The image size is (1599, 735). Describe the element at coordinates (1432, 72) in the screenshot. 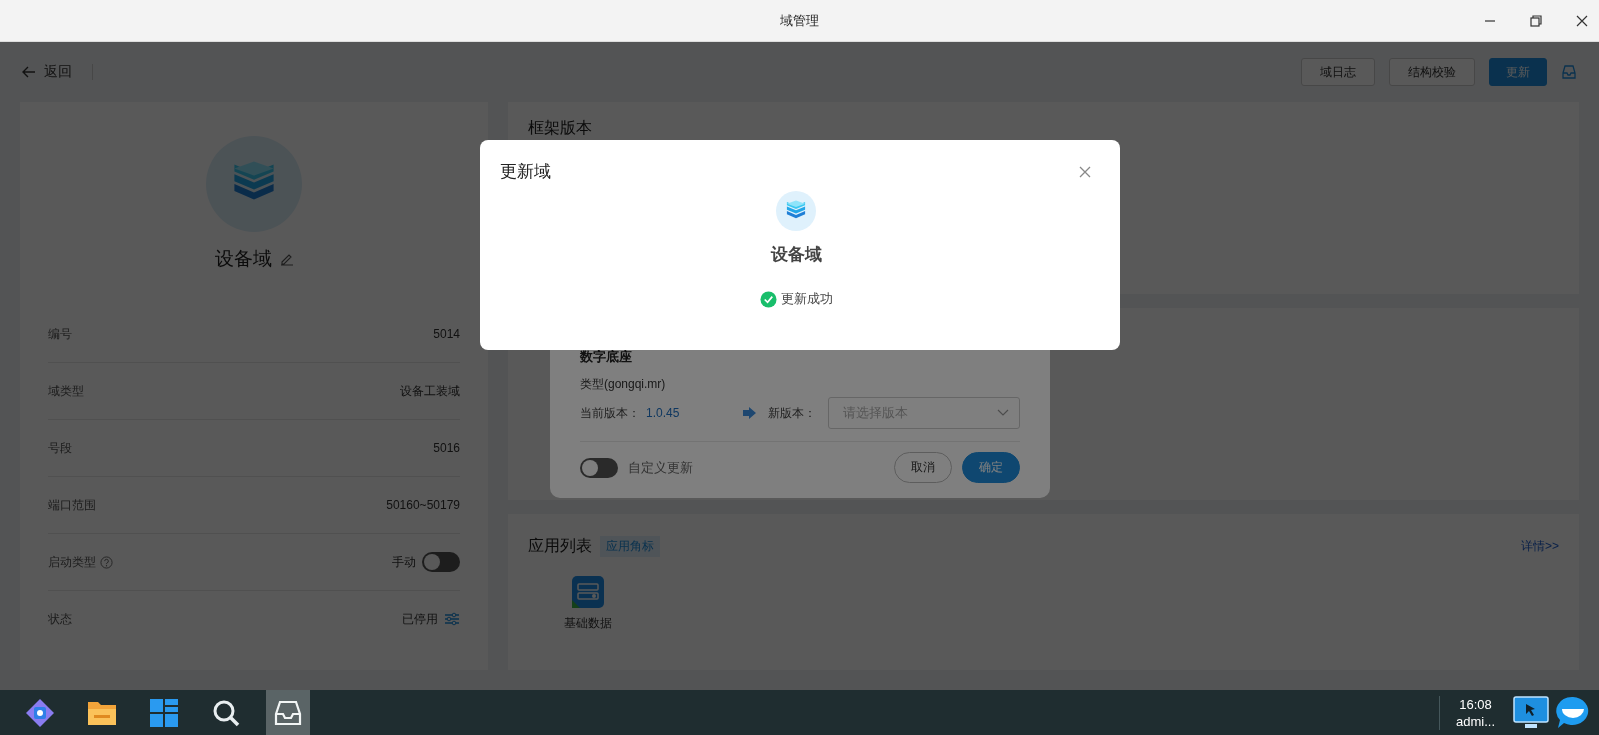

I see `toolbar-button: 结构校验` at that location.